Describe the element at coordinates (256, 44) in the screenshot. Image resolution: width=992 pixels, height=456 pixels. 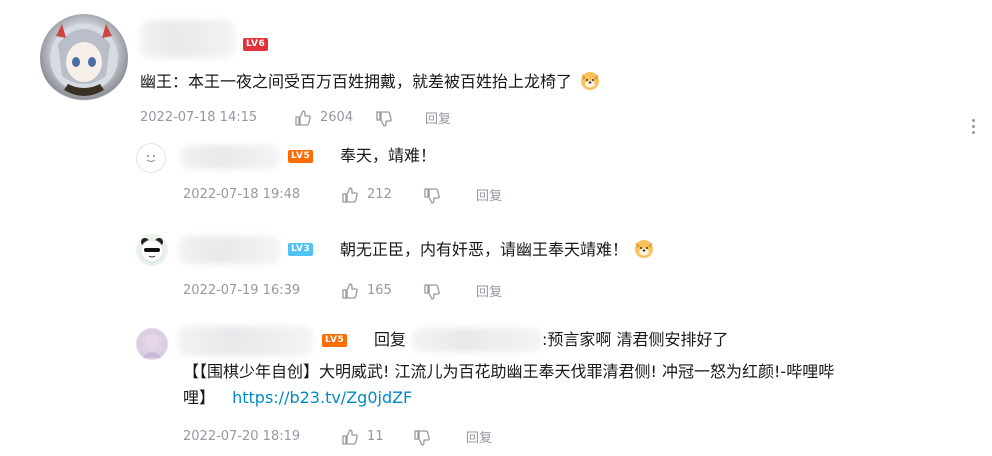
I see `level-badge: LV6` at that location.